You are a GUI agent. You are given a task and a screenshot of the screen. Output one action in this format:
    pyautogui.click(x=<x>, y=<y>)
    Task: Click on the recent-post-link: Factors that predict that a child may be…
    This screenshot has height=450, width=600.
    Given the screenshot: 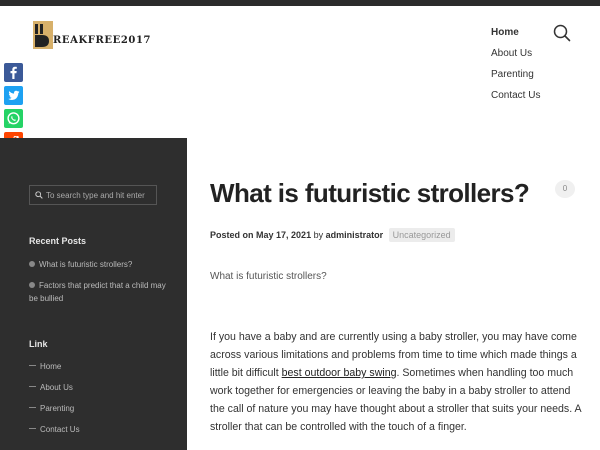 What is the action you would take?
    pyautogui.click(x=97, y=292)
    